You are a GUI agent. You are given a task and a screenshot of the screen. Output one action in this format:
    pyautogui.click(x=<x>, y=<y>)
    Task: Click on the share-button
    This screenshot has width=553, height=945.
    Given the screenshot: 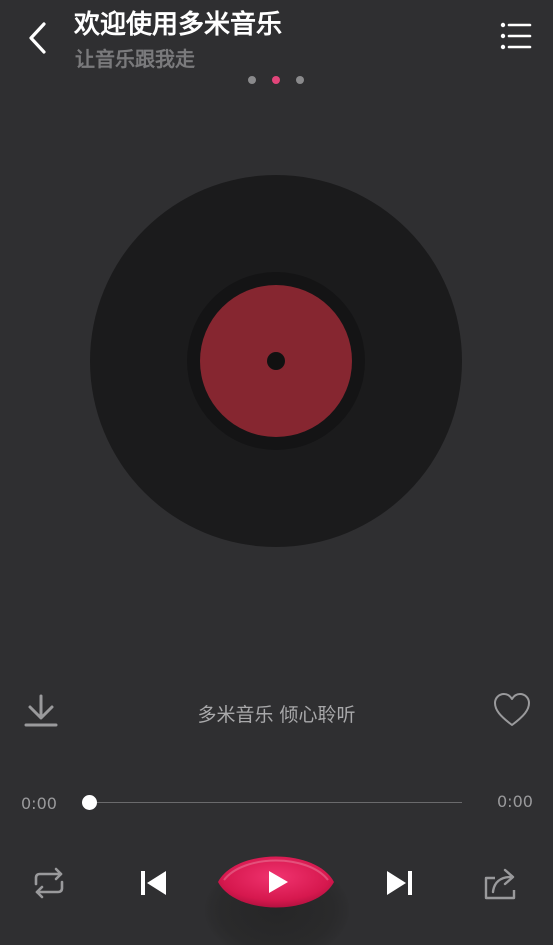 What is the action you would take?
    pyautogui.click(x=501, y=883)
    